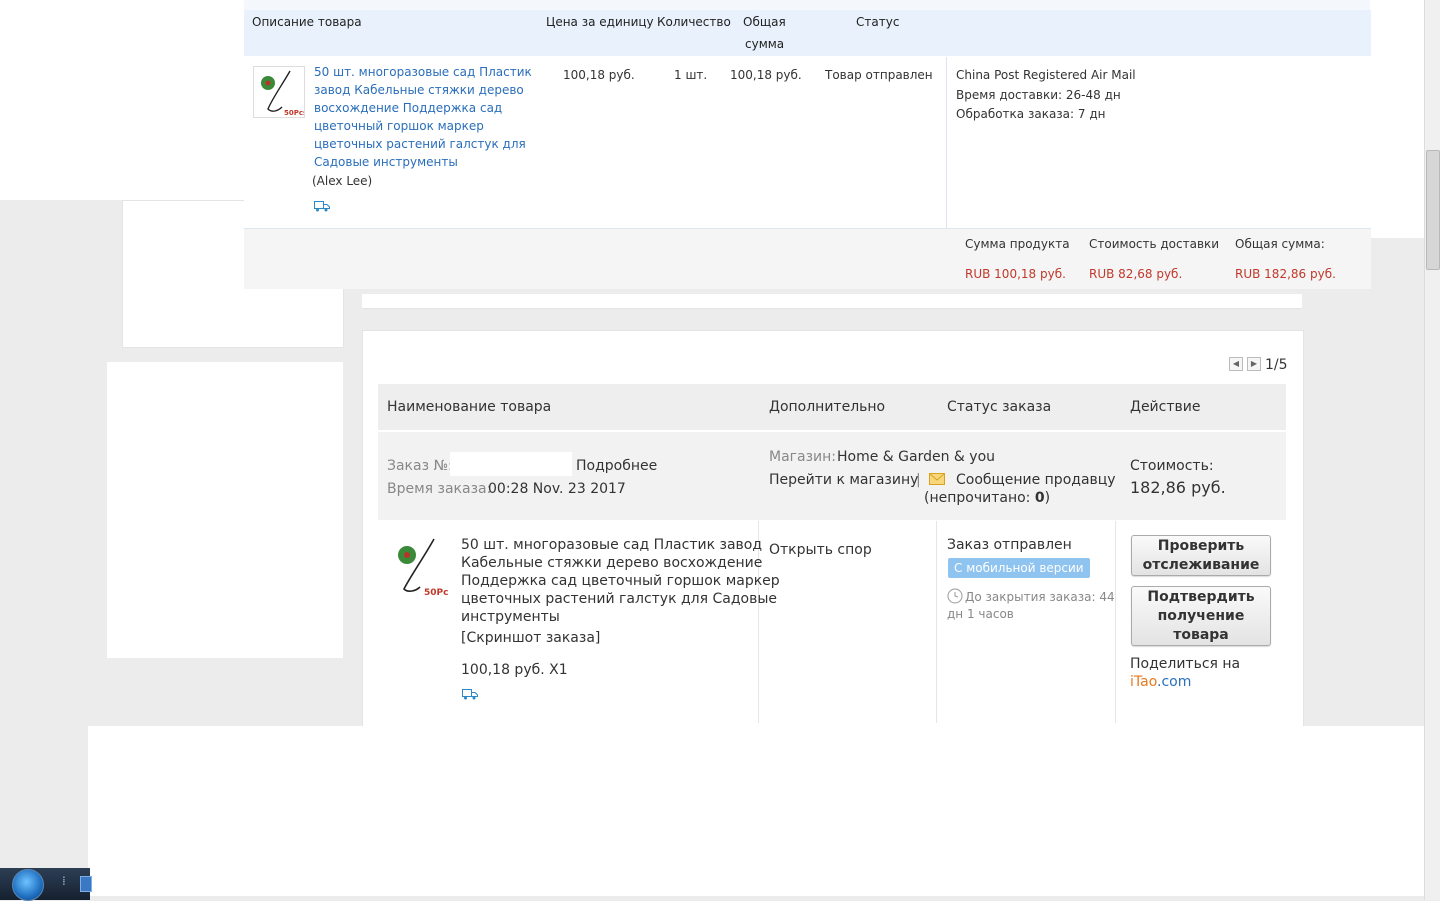  I want to click on order-time-label: Время заказа:, so click(439, 489).